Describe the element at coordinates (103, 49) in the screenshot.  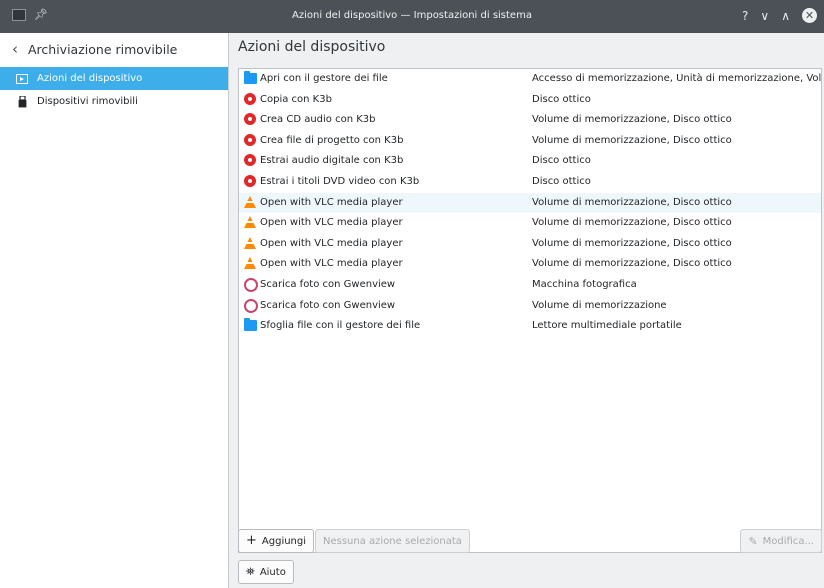
I see `back-label: Archiviazione rimovibile` at that location.